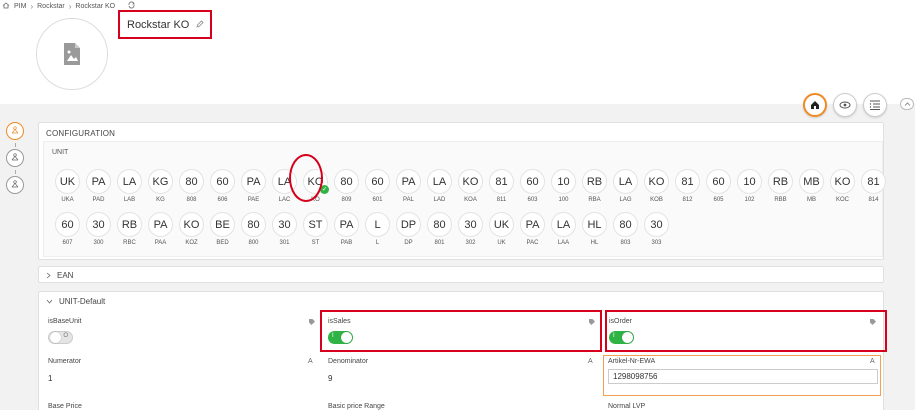 Image resolution: width=915 pixels, height=410 pixels. What do you see at coordinates (51, 6) in the screenshot?
I see `breadcrumb-item-rockstar: Rockstar` at bounding box center [51, 6].